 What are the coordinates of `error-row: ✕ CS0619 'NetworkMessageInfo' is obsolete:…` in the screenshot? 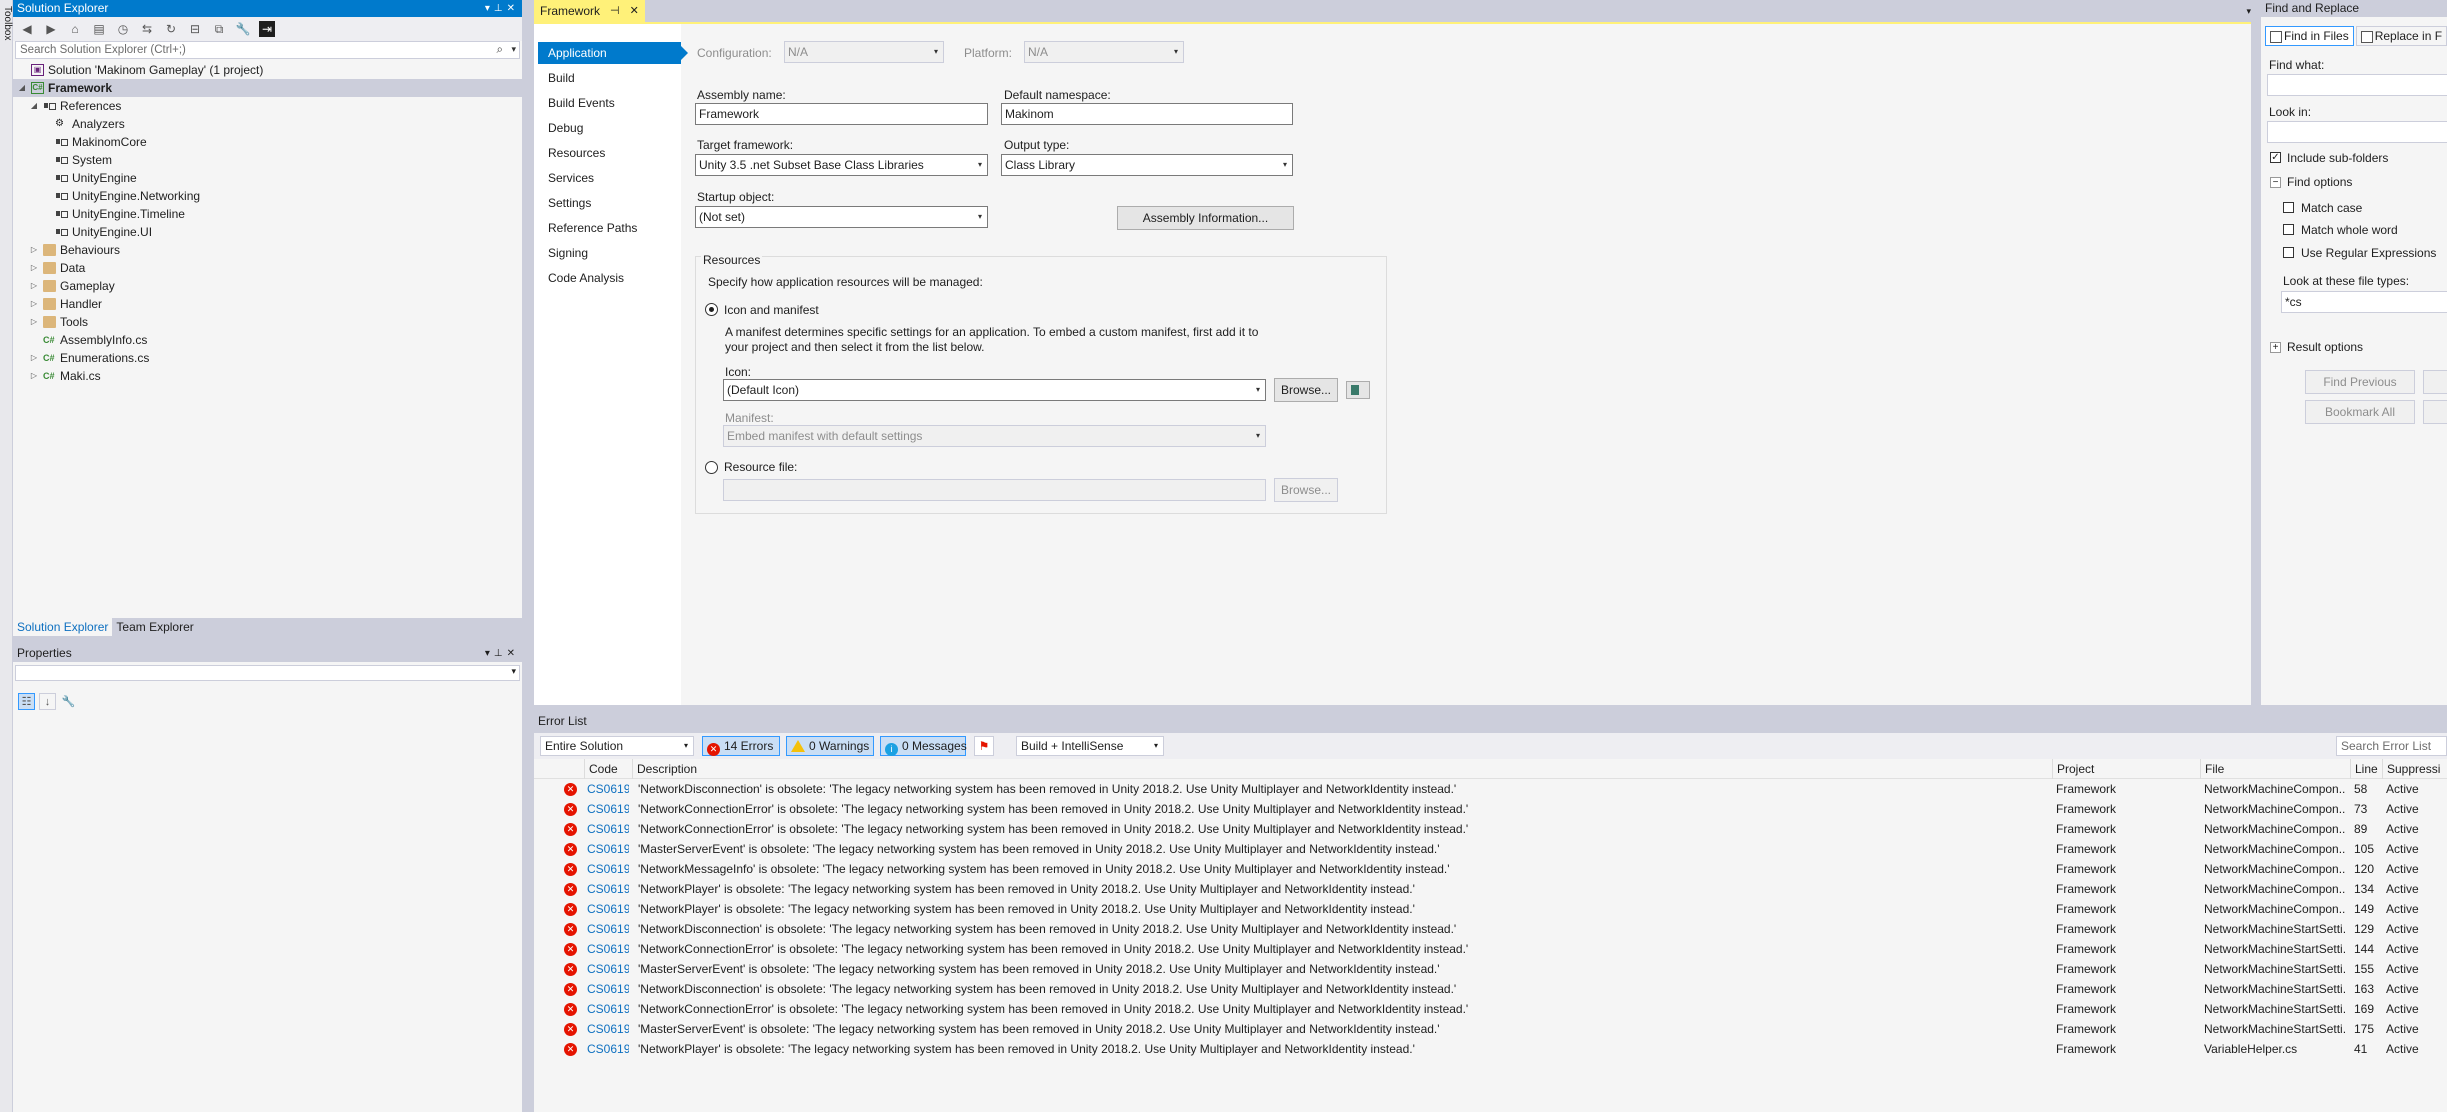 It's located at (1490, 869).